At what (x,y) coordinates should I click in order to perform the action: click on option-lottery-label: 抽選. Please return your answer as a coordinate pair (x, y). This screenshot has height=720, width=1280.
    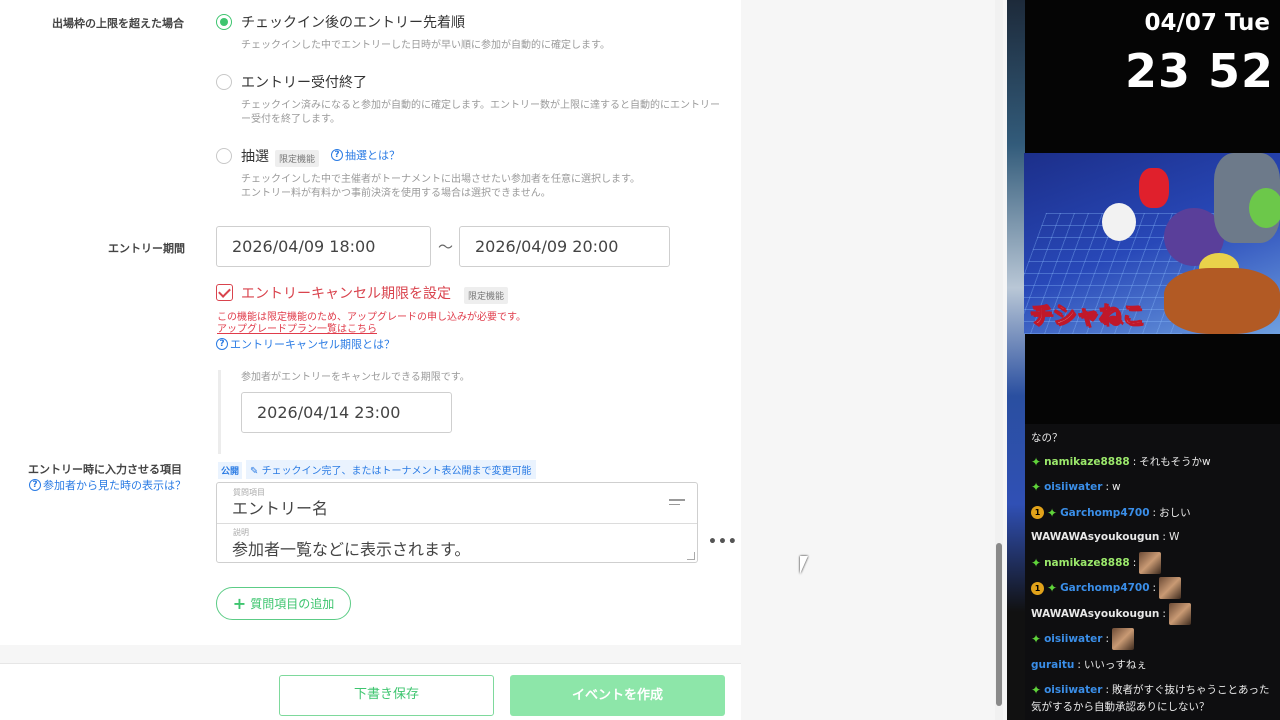
    Looking at the image, I should click on (255, 156).